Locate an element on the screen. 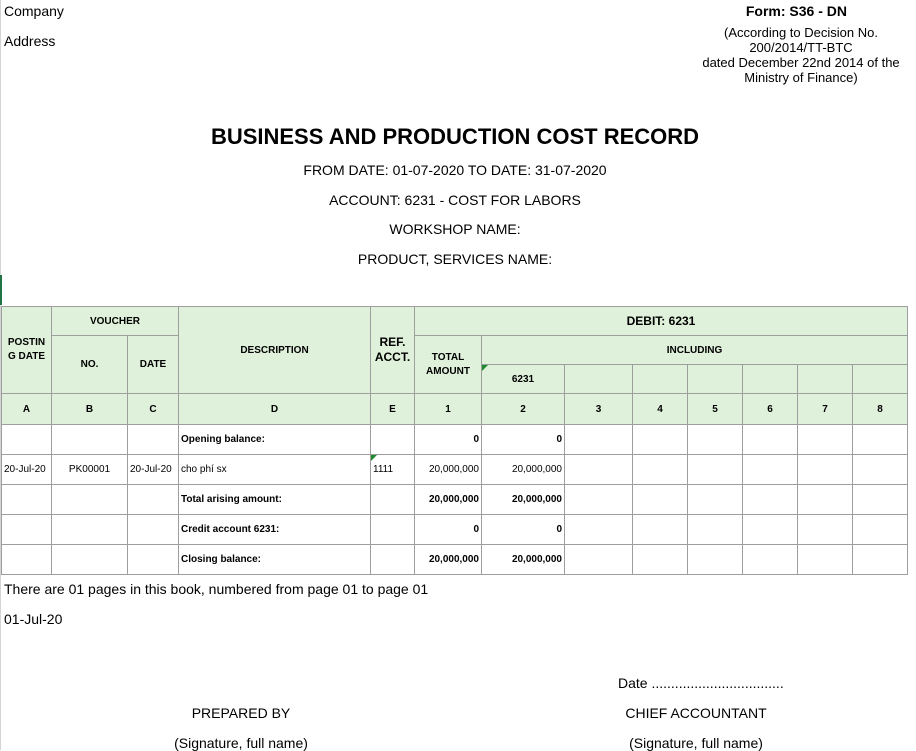  debit-header: DEBIT: 6231 is located at coordinates (661, 321).